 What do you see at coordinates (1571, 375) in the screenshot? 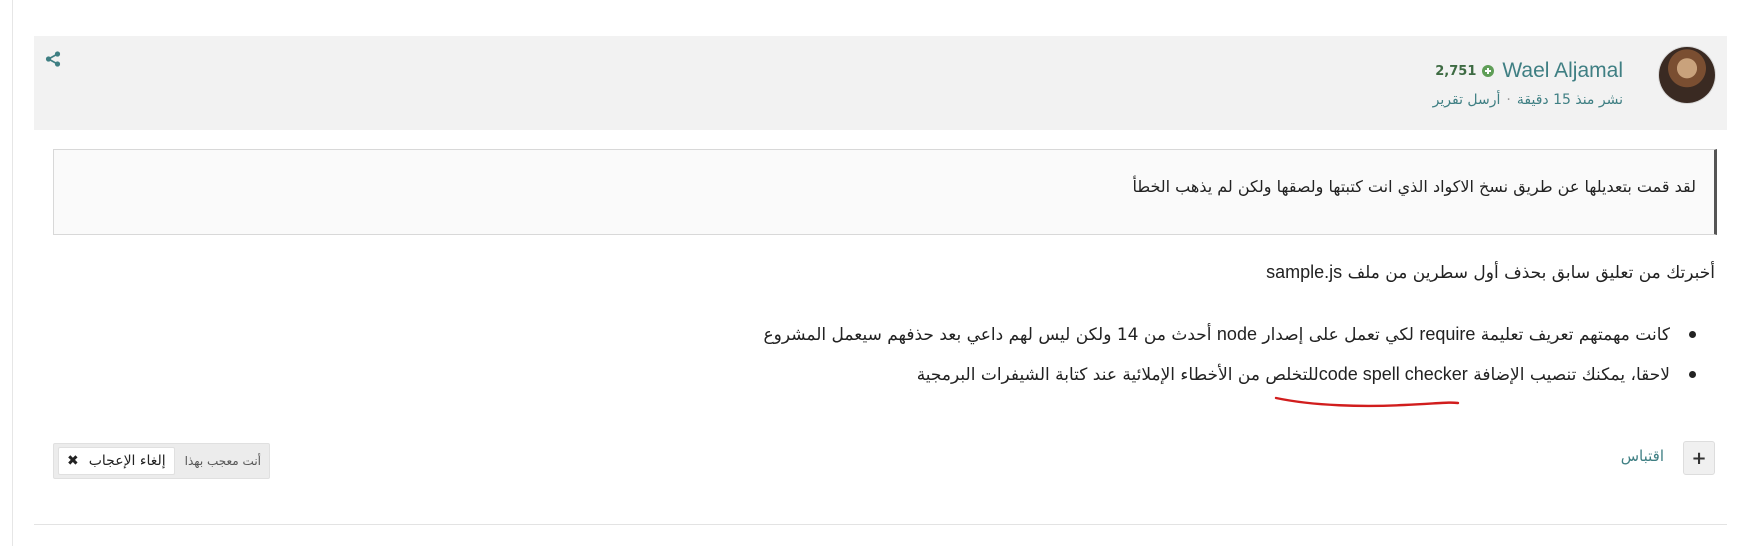
I see `bullet-text: لاحقا، يمكنك تنصيب الإضافة` at bounding box center [1571, 375].